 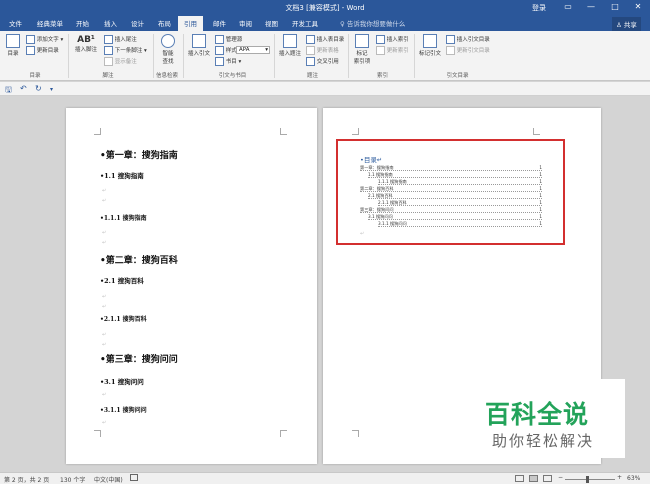 I want to click on update-table-button: 更新表格, so click(x=322, y=50).